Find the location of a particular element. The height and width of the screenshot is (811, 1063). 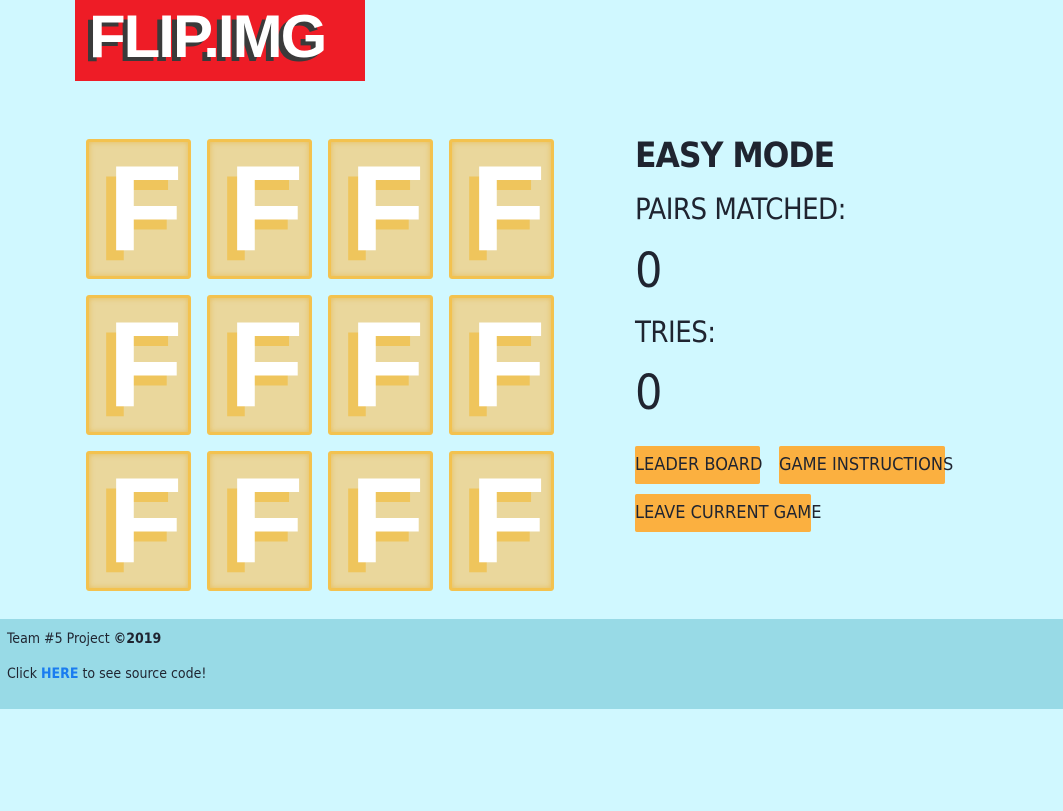

logo: FLIP.IMG is located at coordinates (220, 40).